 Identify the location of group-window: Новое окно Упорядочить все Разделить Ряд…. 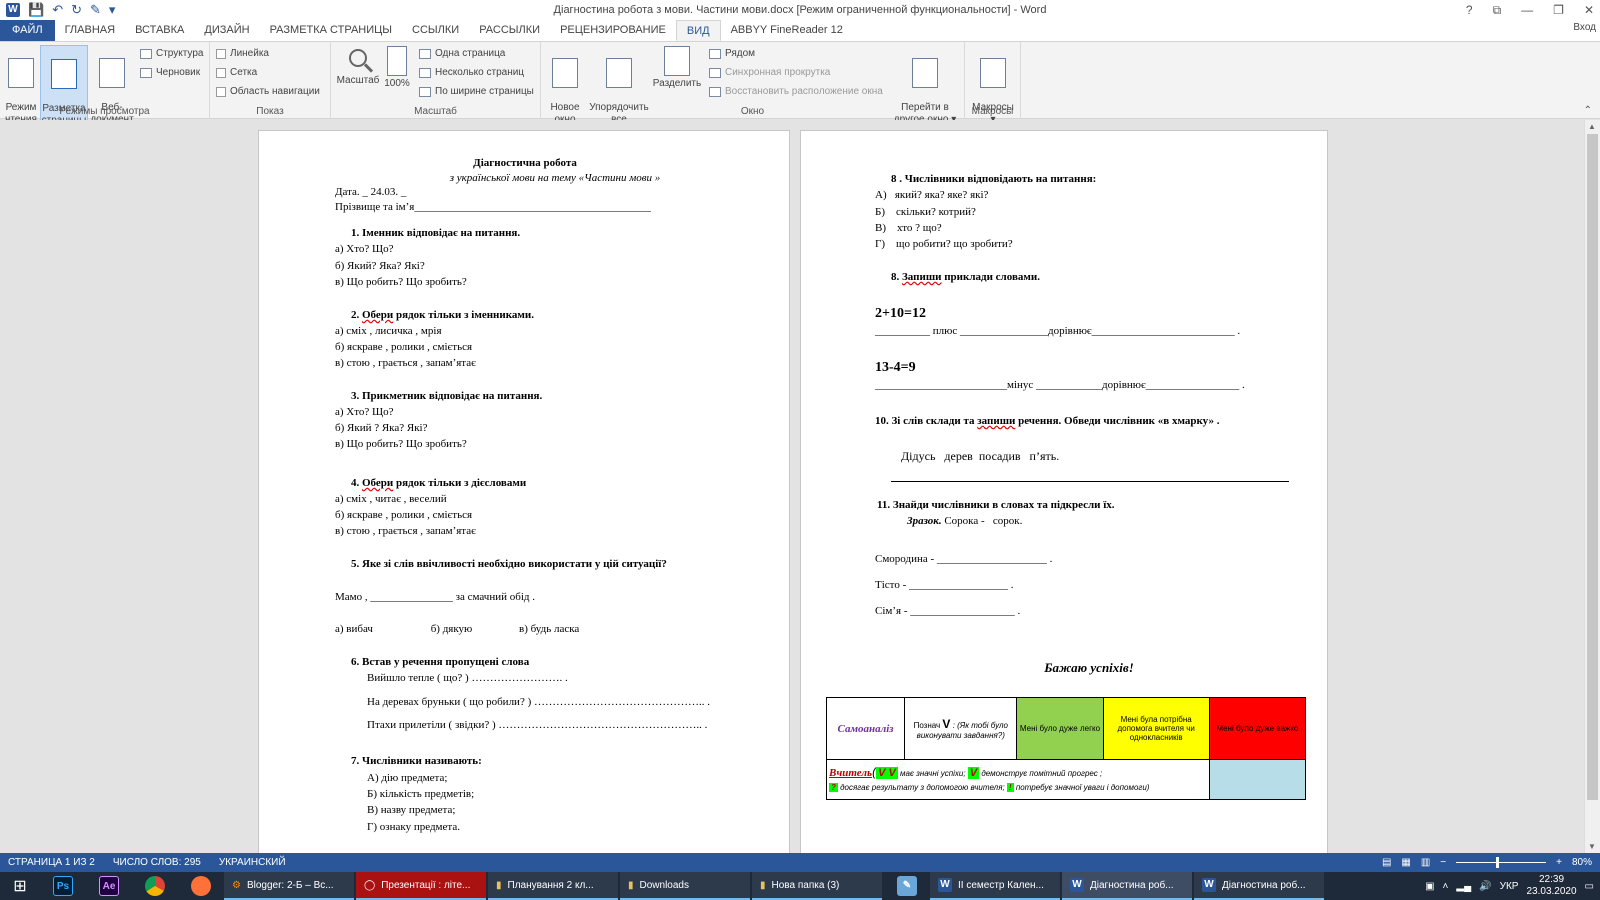
(753, 83).